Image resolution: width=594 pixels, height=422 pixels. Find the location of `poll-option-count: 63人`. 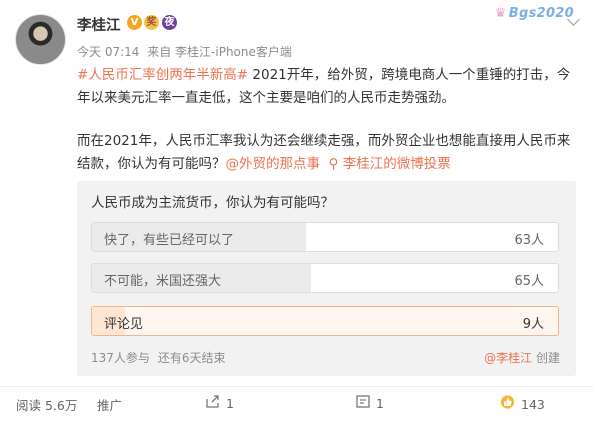

poll-option-count: 63人 is located at coordinates (529, 240).